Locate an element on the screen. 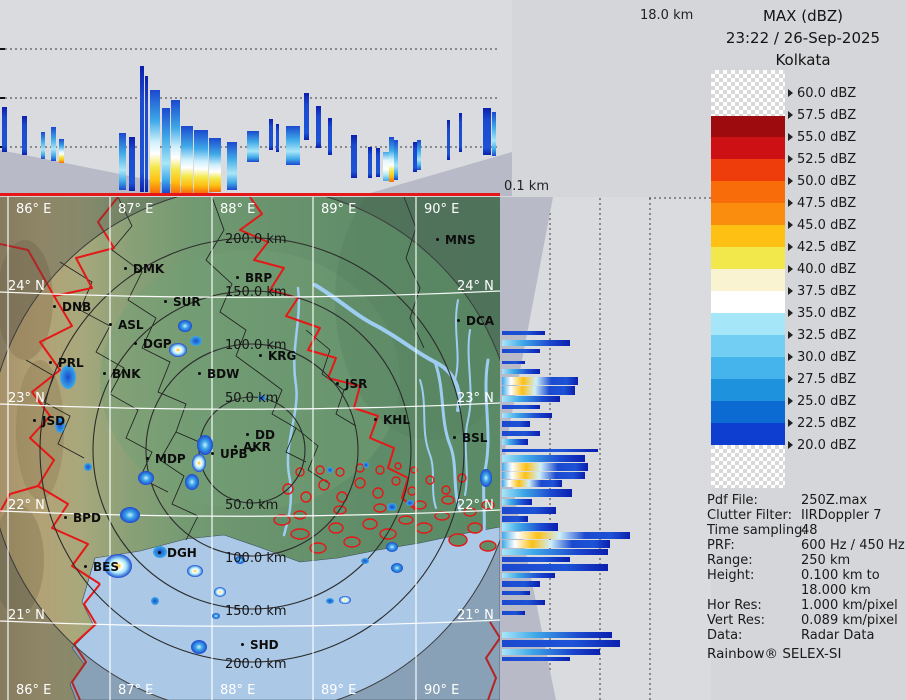  latitude-label: 22° N is located at coordinates (26, 505).